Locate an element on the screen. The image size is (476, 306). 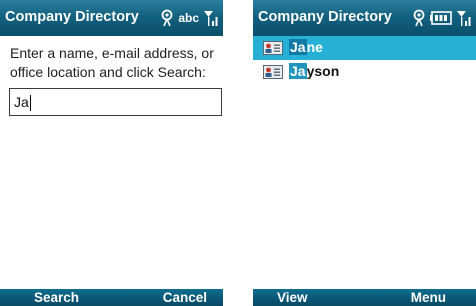
name-rest: yson is located at coordinates (323, 71).